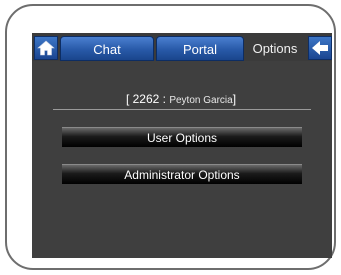 The image size is (341, 275). I want to click on user-id: 2262, so click(146, 99).